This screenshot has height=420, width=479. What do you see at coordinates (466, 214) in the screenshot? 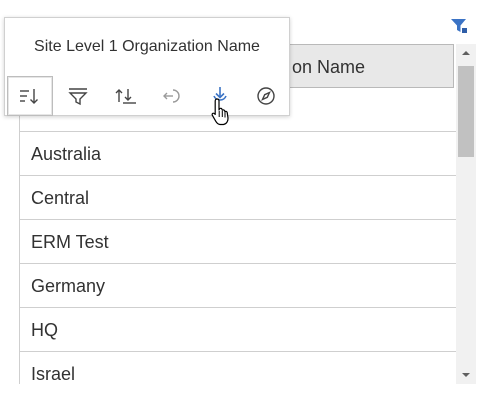
I see `vertical-scrollbar` at bounding box center [466, 214].